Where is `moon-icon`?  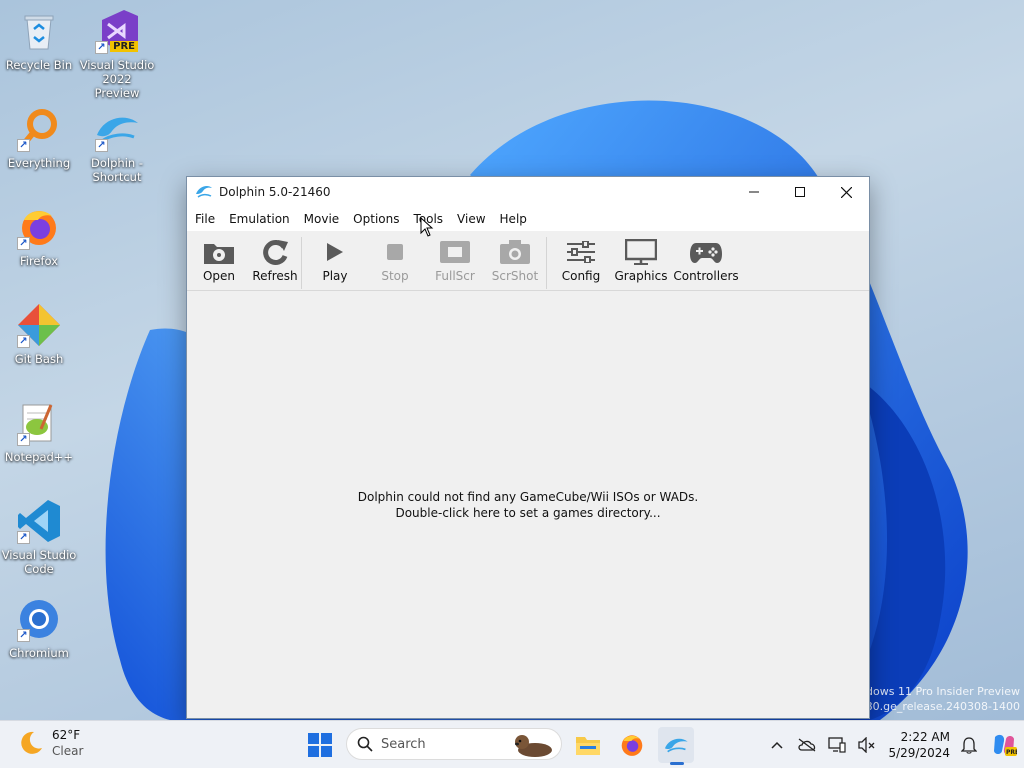
moon-icon is located at coordinates (31, 742).